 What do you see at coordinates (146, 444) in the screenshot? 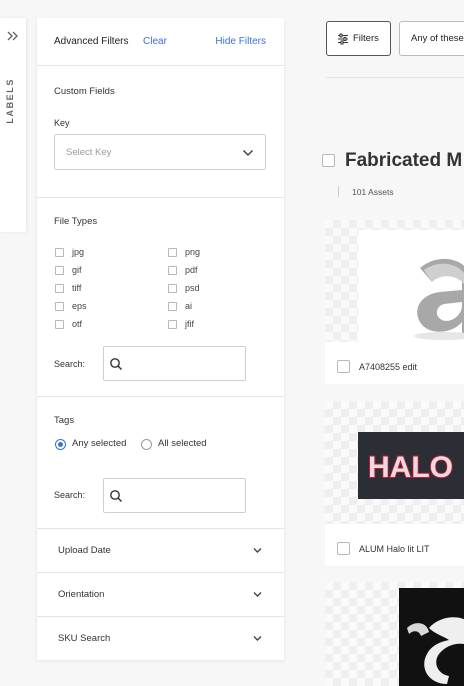
I see `all-selected-radio` at bounding box center [146, 444].